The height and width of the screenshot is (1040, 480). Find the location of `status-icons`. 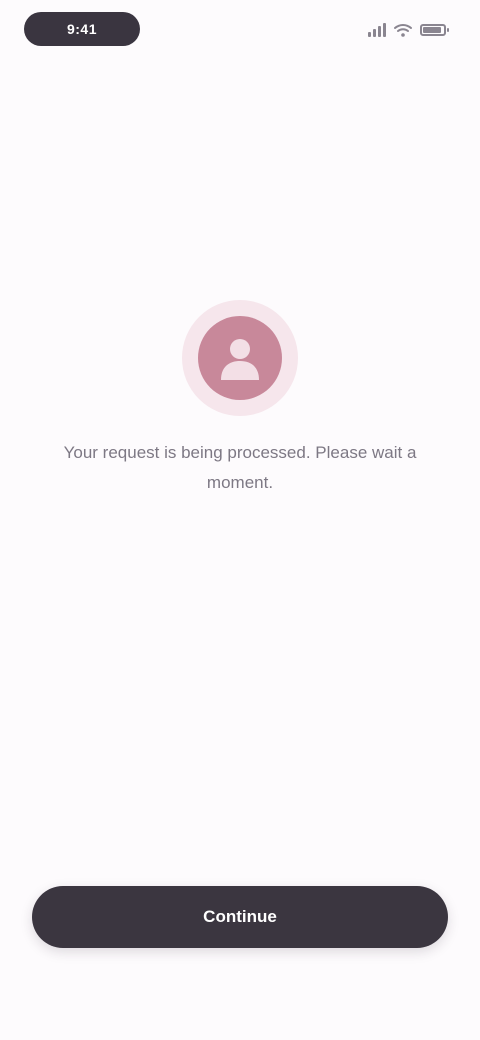

status-icons is located at coordinates (408, 30).